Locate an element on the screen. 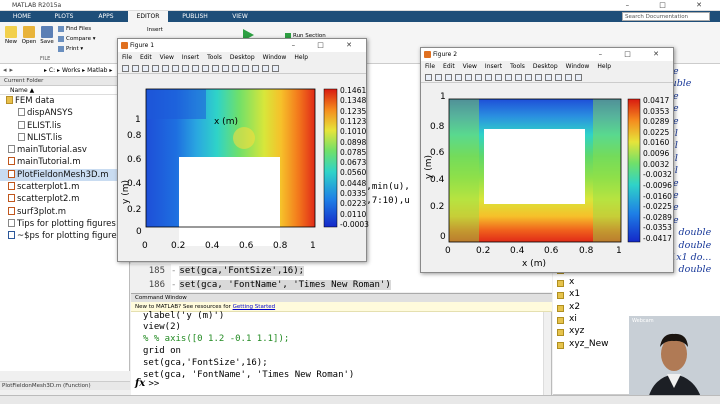 The image size is (720, 404). window-controls: – □ ✕ is located at coordinates (671, 5).